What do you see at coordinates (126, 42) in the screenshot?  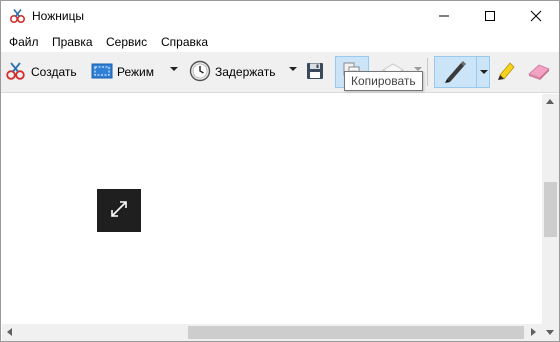 I see `menu-tools: Сервис` at bounding box center [126, 42].